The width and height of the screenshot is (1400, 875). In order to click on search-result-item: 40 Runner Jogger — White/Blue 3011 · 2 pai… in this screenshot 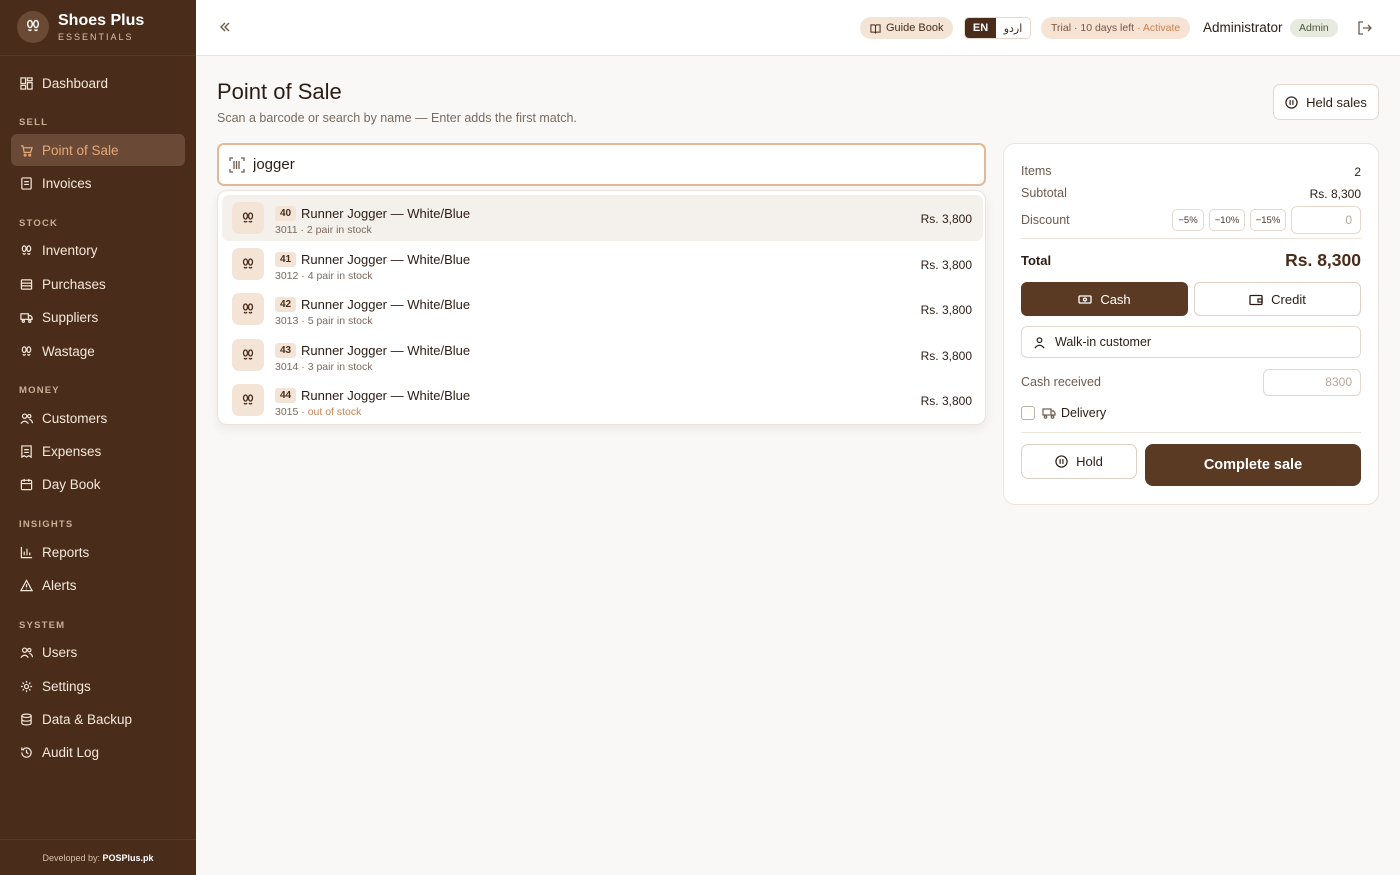, I will do `click(602, 218)`.